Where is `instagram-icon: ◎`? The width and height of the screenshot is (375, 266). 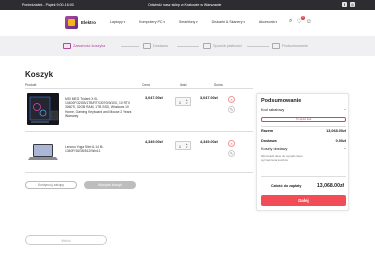 instagram-icon: ◎ is located at coordinates (352, 4).